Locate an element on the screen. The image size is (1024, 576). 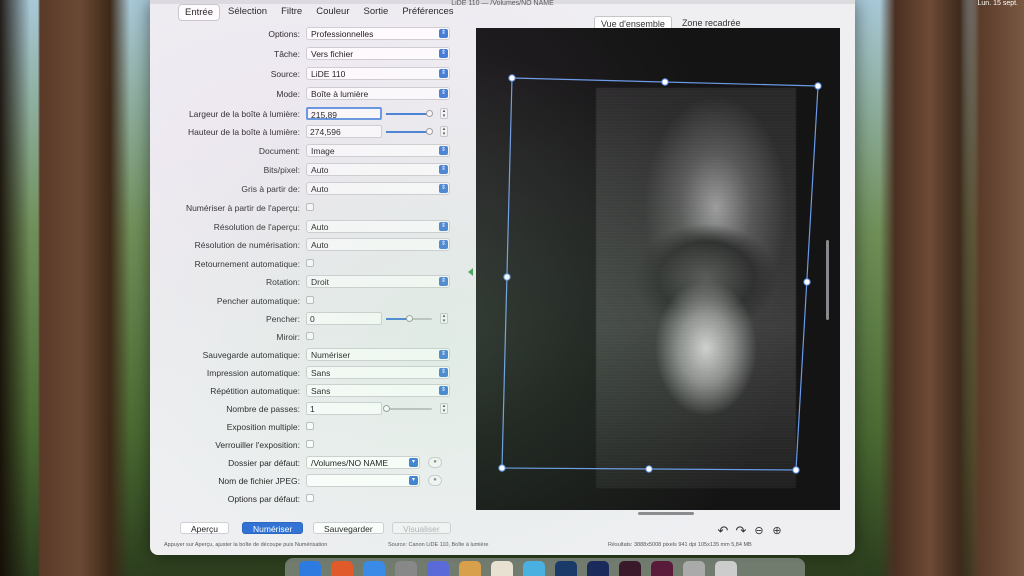
hauteur-stepper: ▴ ▾ is located at coordinates (444, 131).